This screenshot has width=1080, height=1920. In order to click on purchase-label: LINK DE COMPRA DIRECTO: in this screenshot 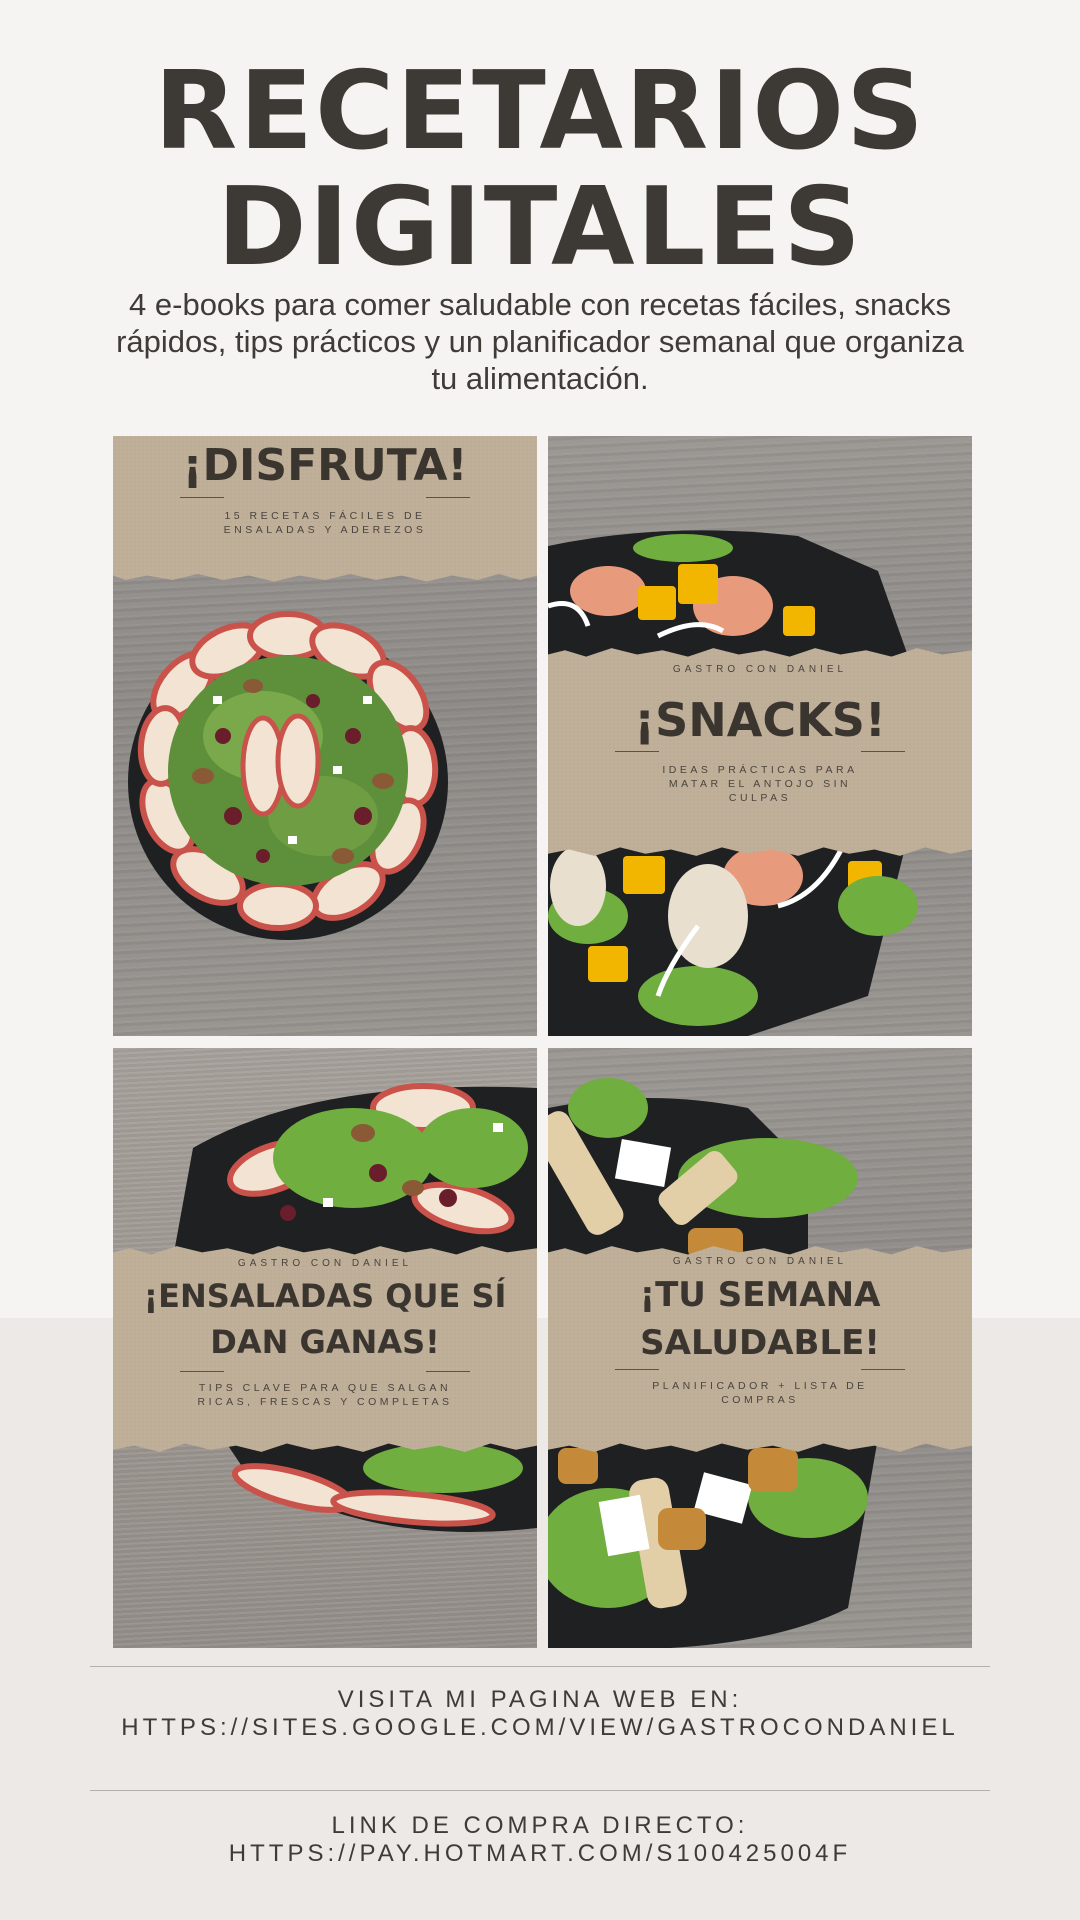, I will do `click(540, 1825)`.